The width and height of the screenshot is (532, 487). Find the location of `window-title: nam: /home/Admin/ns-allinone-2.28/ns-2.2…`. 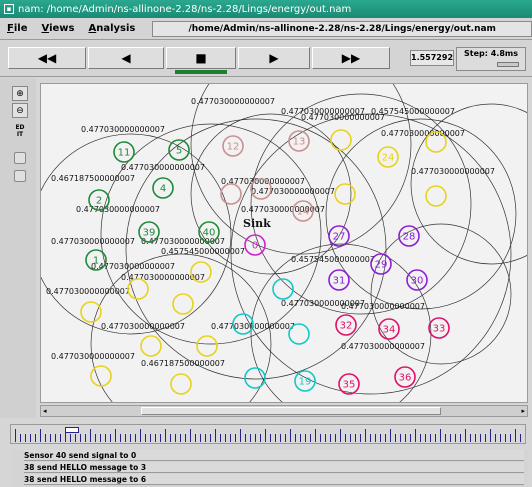

window-title: nam: /home/Admin/ns-allinone-2.28/ns-2.2… is located at coordinates (185, 9).